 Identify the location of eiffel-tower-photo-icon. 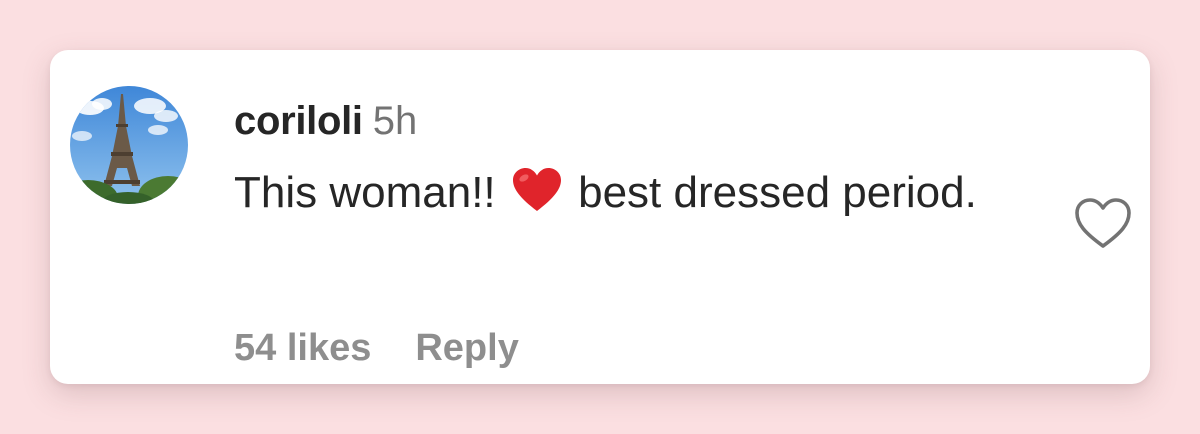
(129, 145).